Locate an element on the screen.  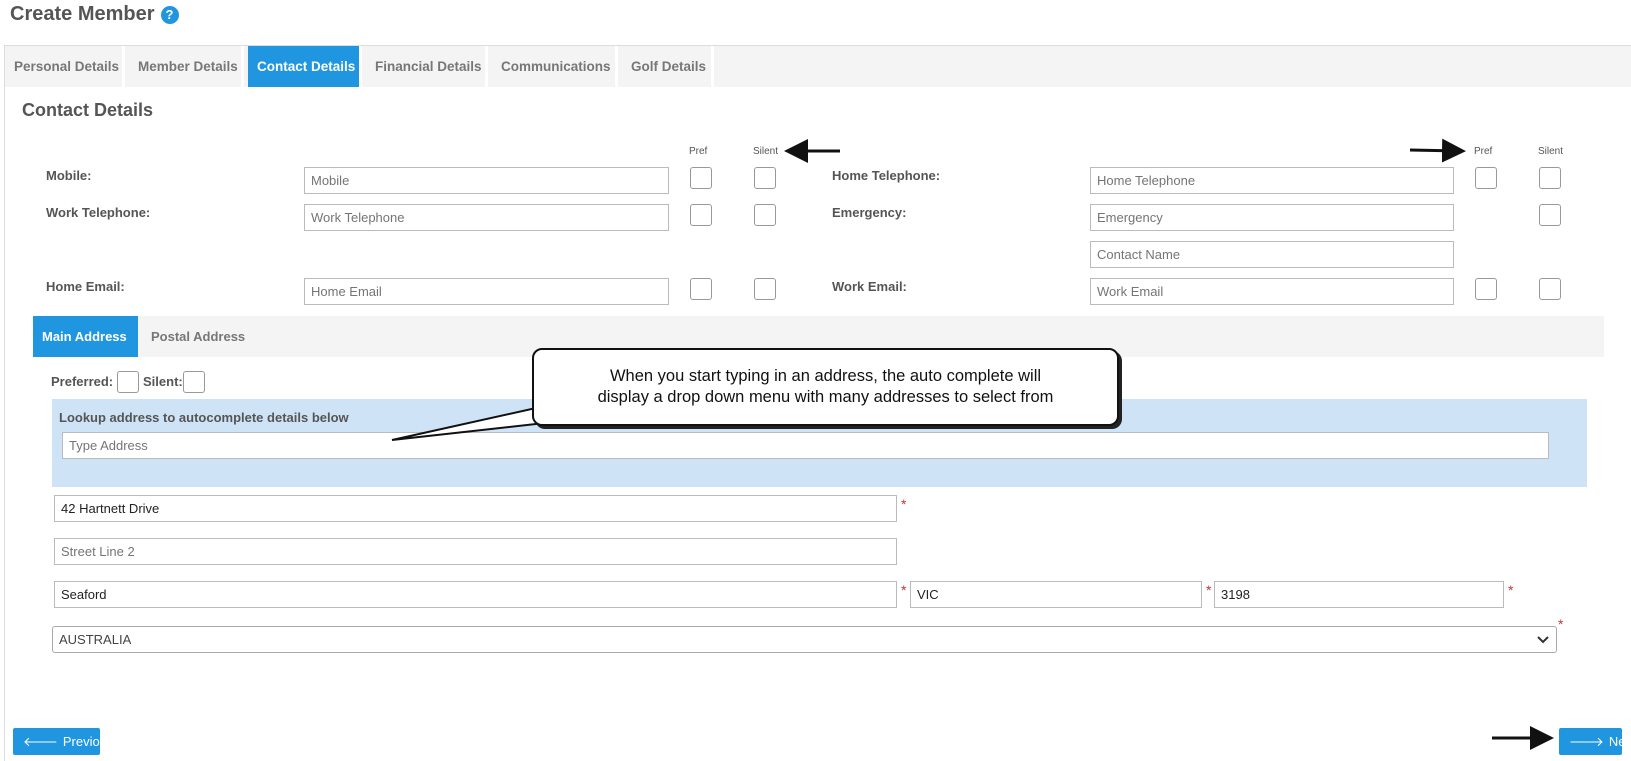
work-email-input is located at coordinates (1272, 291).